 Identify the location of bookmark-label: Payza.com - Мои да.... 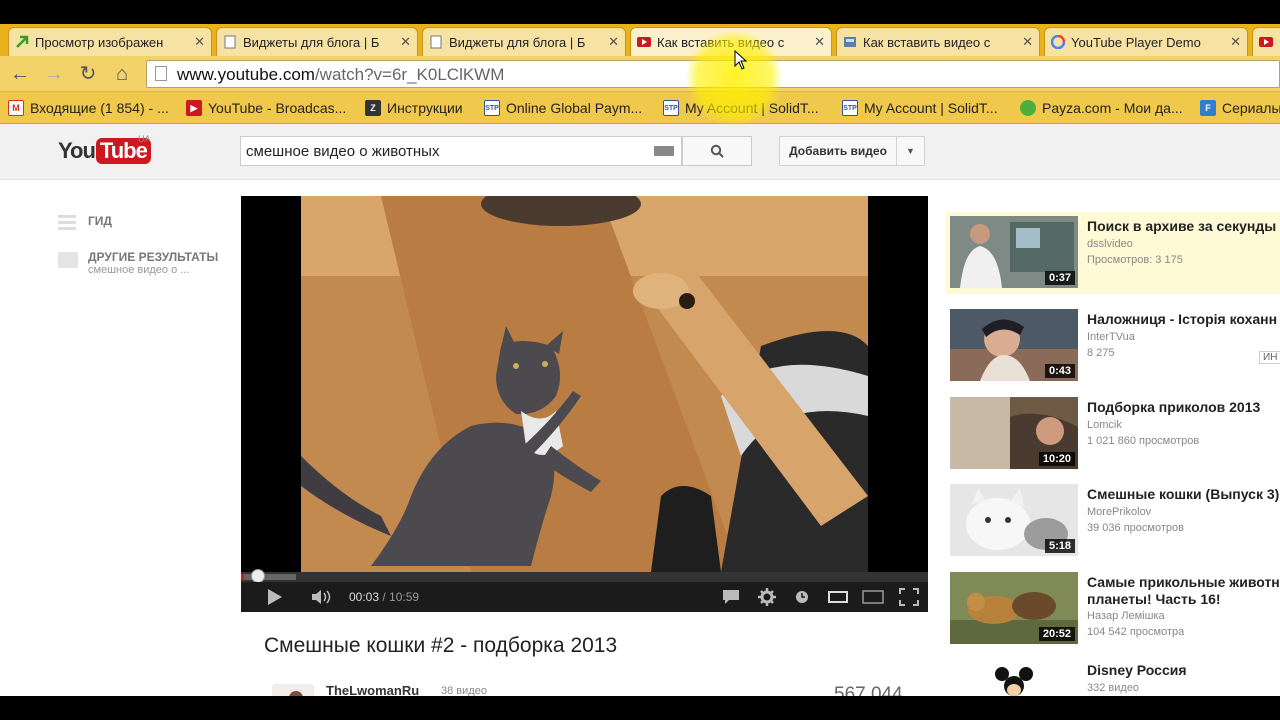
(1112, 108).